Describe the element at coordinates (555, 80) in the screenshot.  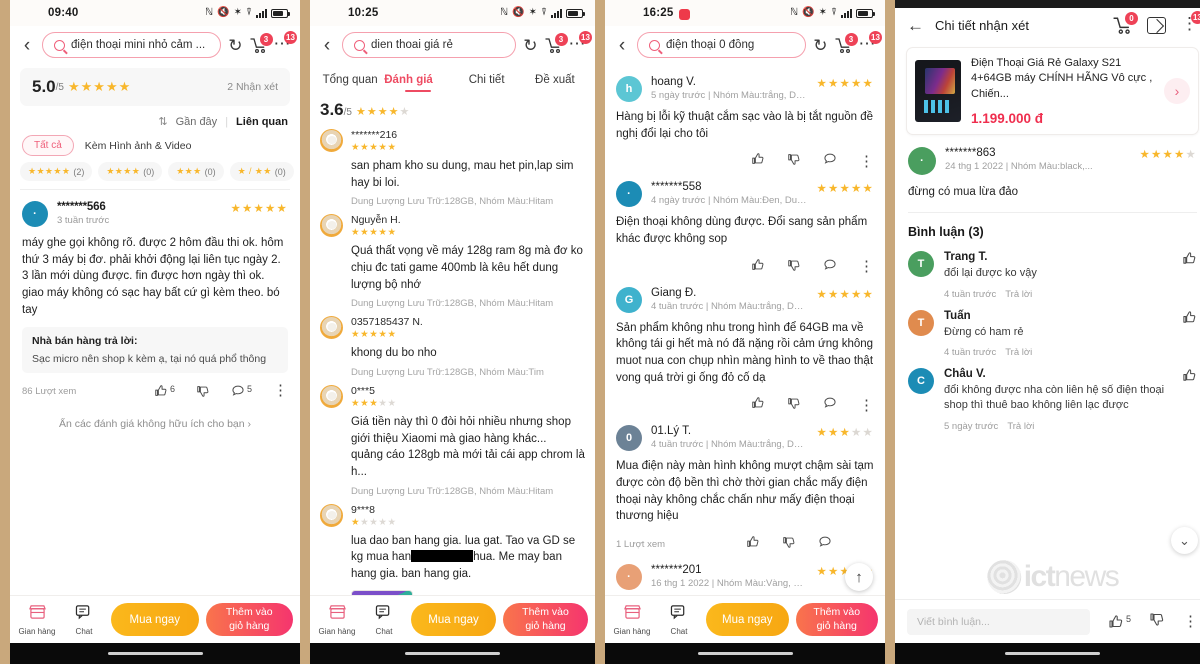
I see `tab-suggestions: Đề xuất` at that location.